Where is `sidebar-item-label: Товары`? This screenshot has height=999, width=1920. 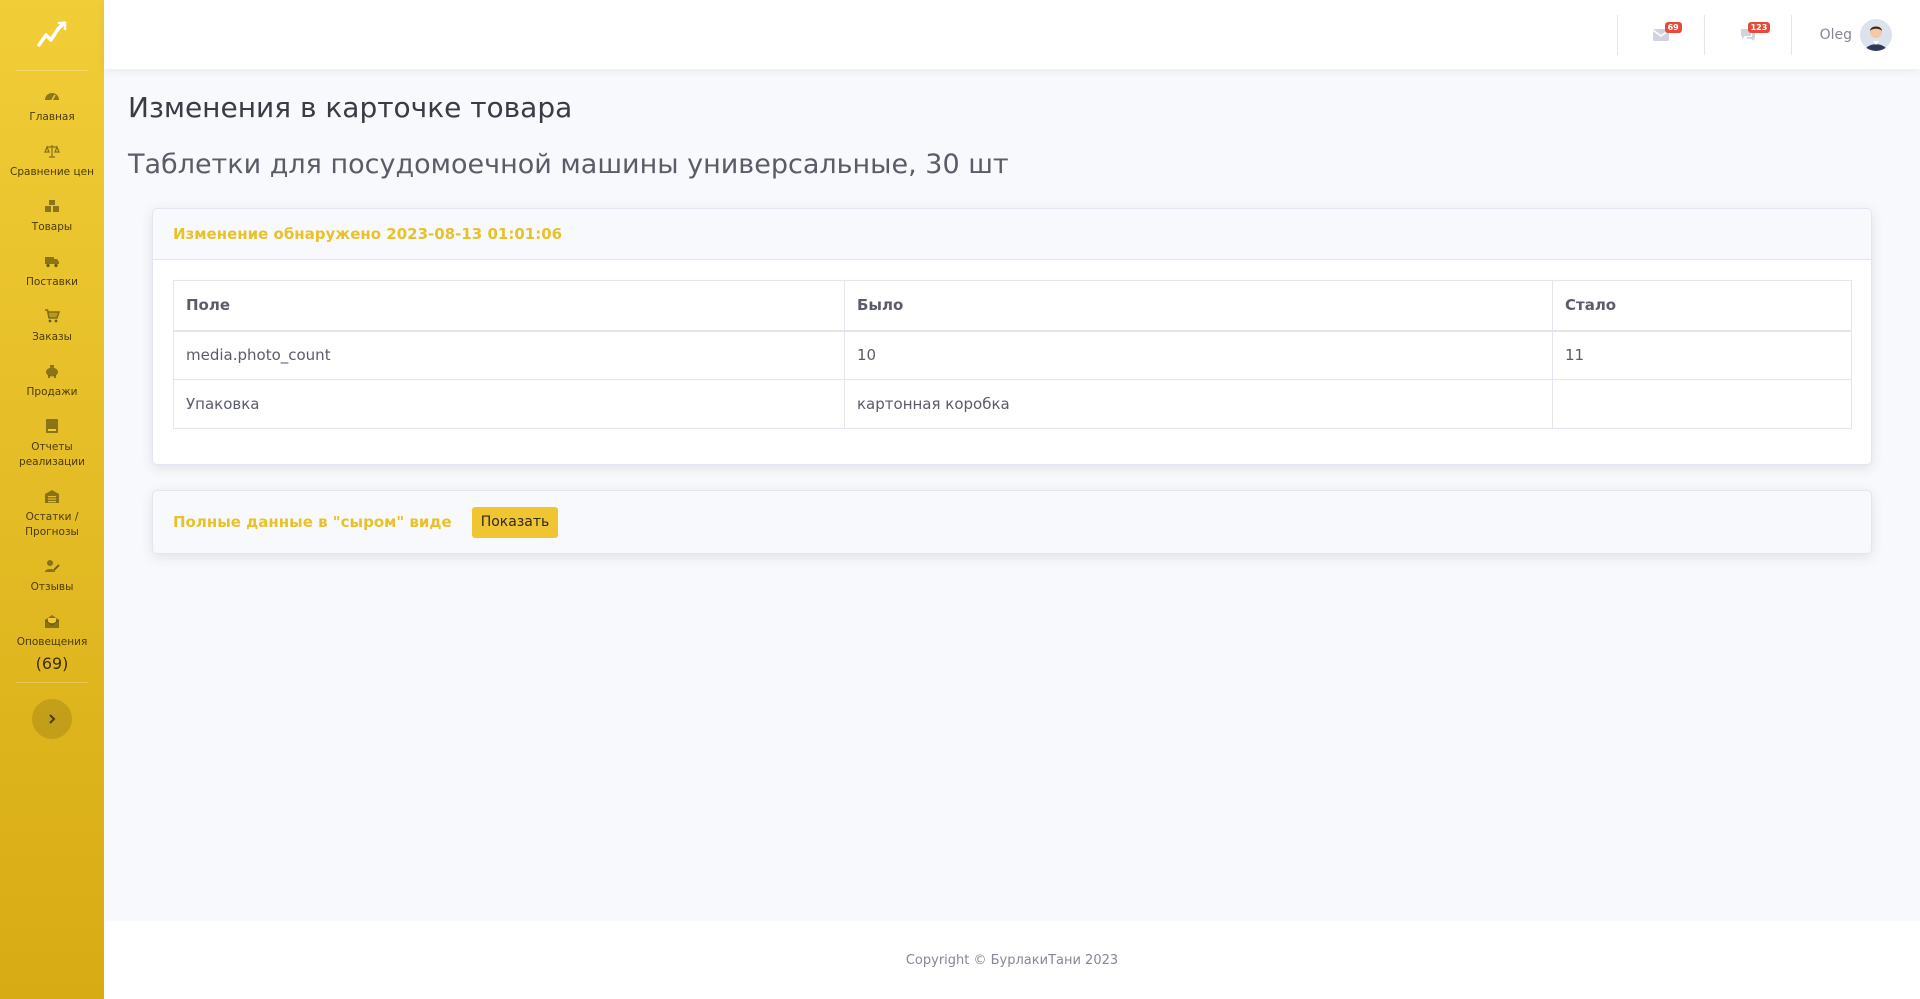 sidebar-item-label: Товары is located at coordinates (52, 227).